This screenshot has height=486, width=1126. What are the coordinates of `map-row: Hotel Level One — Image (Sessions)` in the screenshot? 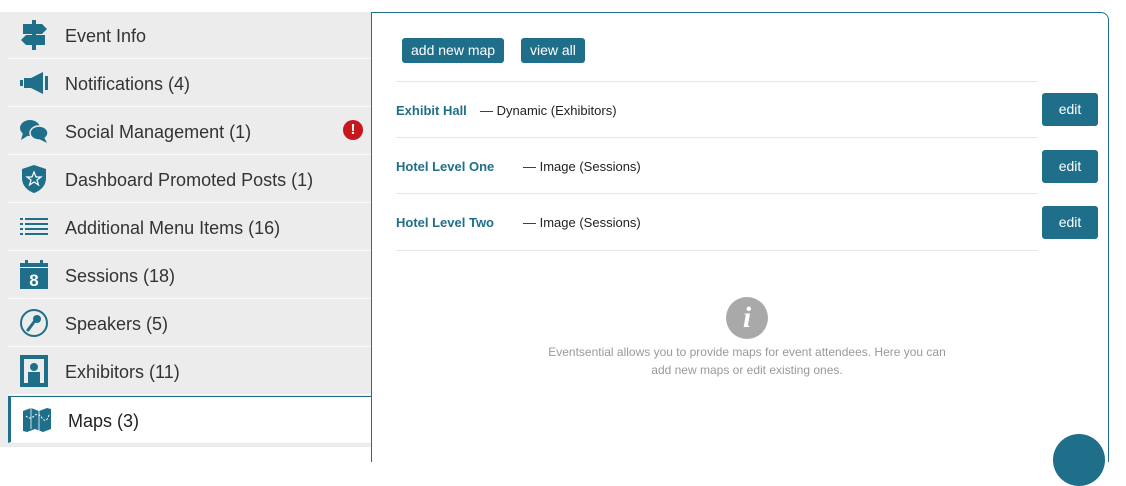 It's located at (717, 165).